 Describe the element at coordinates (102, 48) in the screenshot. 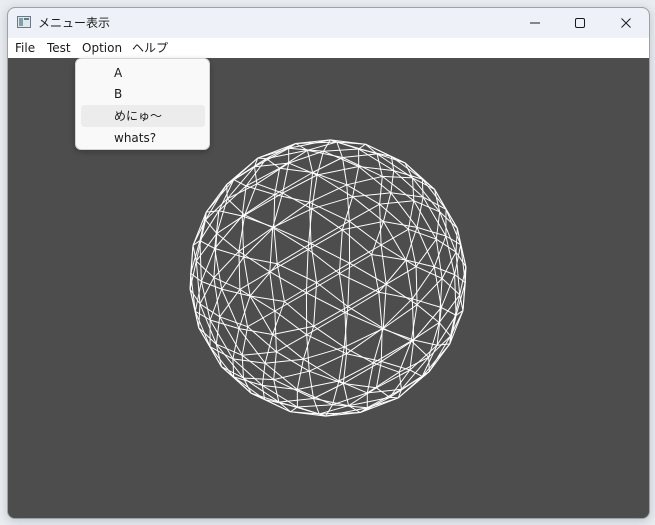

I see `menu-option: Option` at that location.